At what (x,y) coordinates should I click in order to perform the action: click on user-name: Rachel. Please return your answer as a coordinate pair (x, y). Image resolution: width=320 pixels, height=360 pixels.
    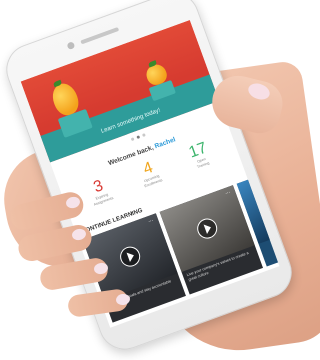
    Looking at the image, I should click on (165, 143).